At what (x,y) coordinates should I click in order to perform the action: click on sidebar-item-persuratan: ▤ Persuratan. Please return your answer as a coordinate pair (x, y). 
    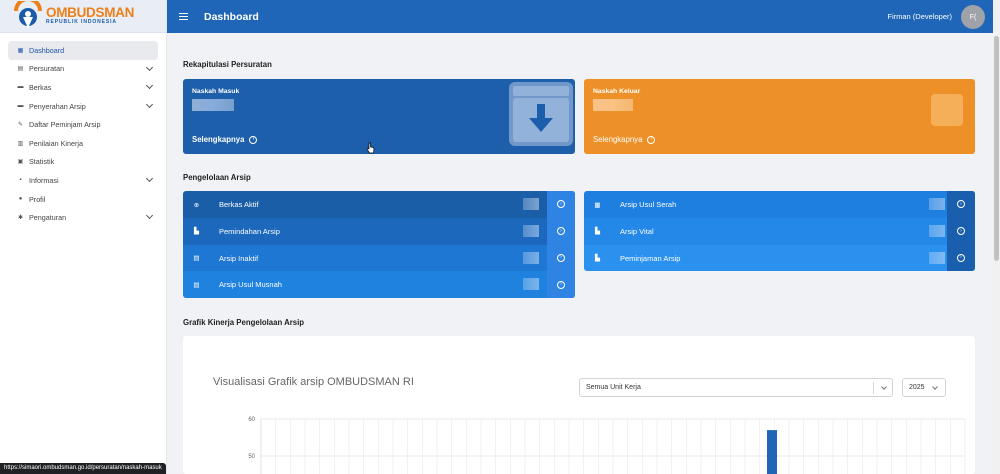
    Looking at the image, I should click on (83, 69).